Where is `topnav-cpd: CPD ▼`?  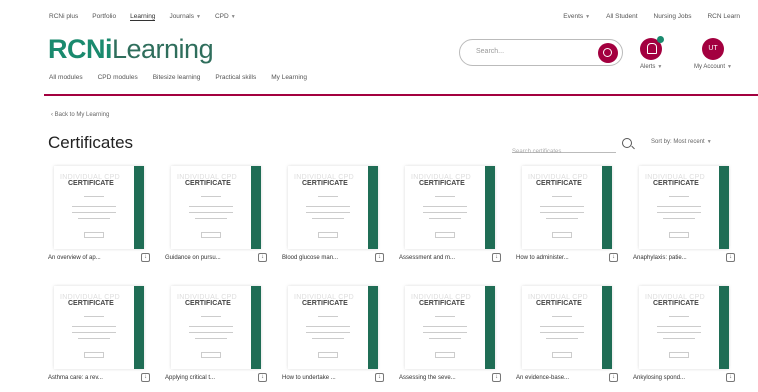 topnav-cpd: CPD ▼ is located at coordinates (225, 17).